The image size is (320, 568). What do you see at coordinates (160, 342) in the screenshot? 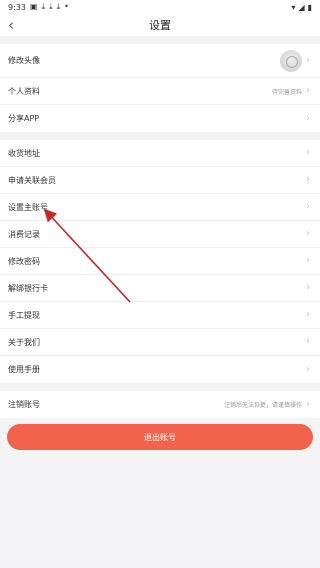
I see `row-about-us: 关于我们 ›` at bounding box center [160, 342].